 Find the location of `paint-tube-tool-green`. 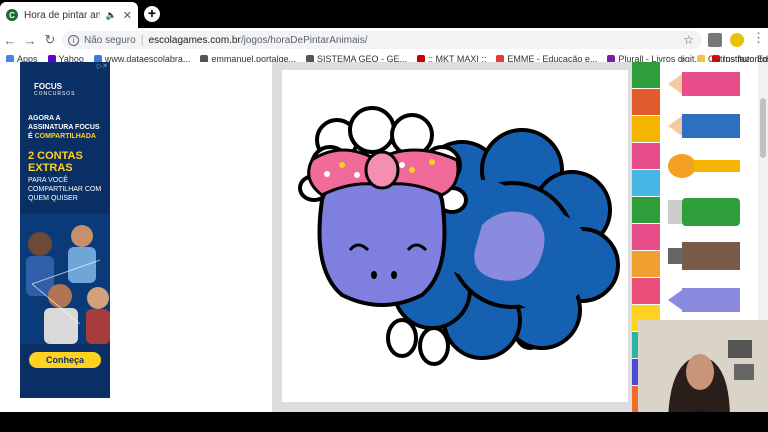

paint-tube-tool-green is located at coordinates (704, 212).